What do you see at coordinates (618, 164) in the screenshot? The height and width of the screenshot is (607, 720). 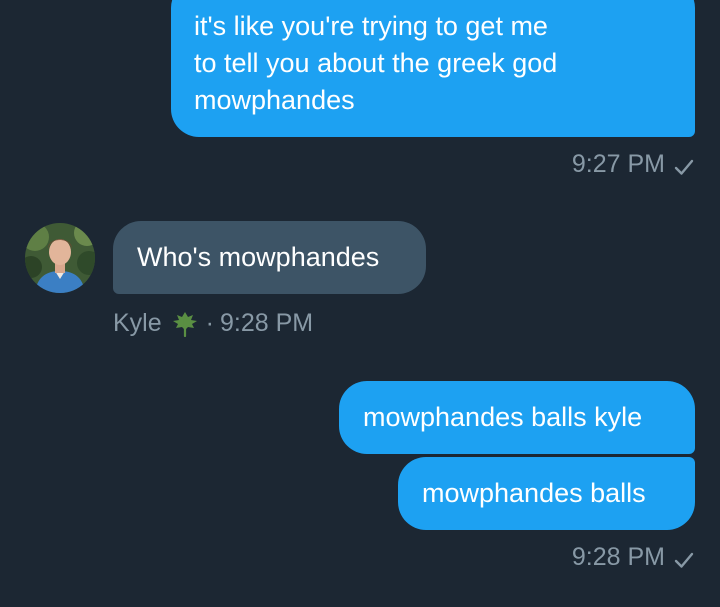 I see `message-timestamp: 9:27 PM` at bounding box center [618, 164].